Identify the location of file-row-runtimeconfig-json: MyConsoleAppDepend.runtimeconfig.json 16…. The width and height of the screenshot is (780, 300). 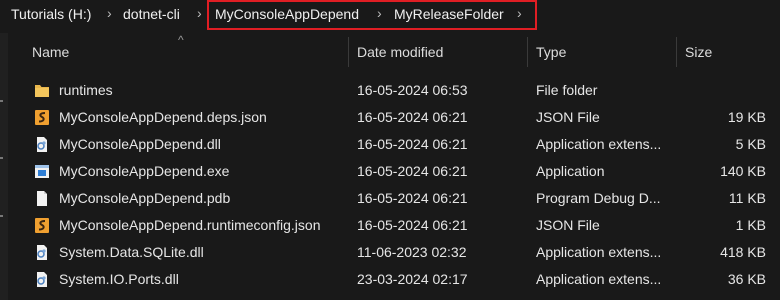
(390, 225).